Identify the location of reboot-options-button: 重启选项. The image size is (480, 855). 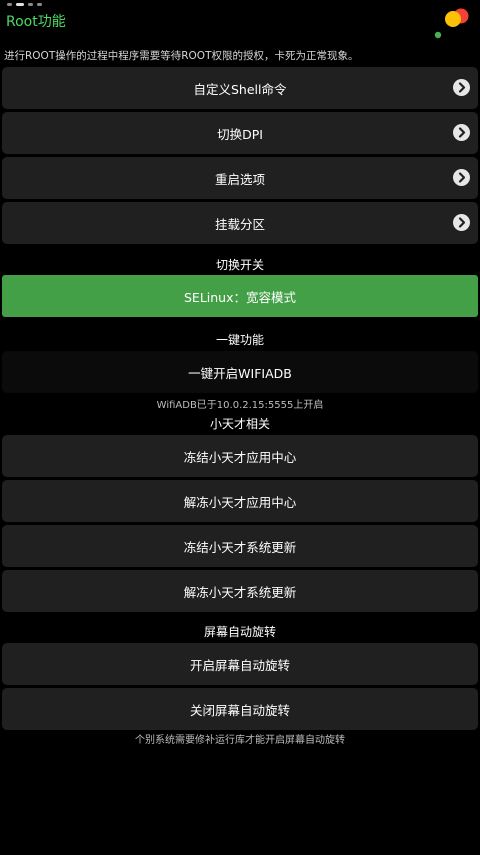
(240, 178).